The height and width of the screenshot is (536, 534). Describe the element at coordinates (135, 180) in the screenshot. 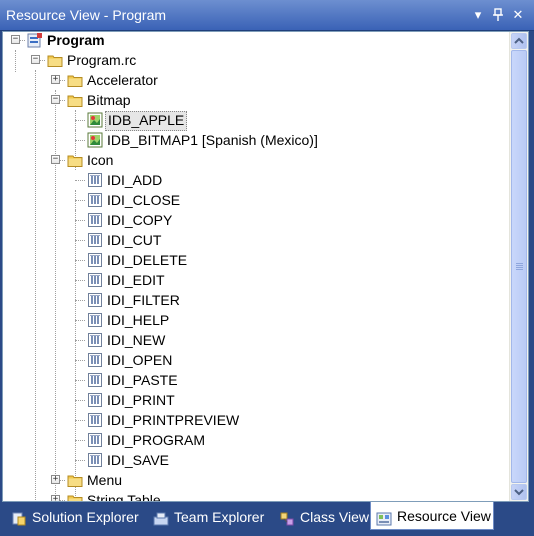

I see `tree-item-label: IDI_ADD` at that location.